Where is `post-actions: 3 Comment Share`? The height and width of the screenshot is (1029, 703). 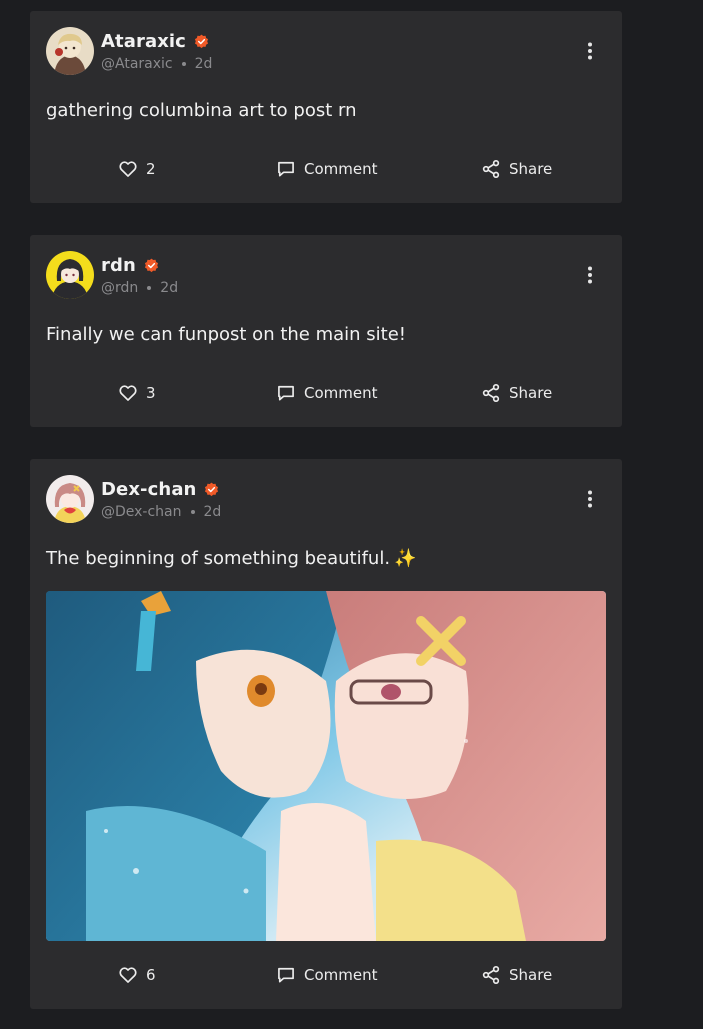
post-actions: 3 Comment Share is located at coordinates (326, 393).